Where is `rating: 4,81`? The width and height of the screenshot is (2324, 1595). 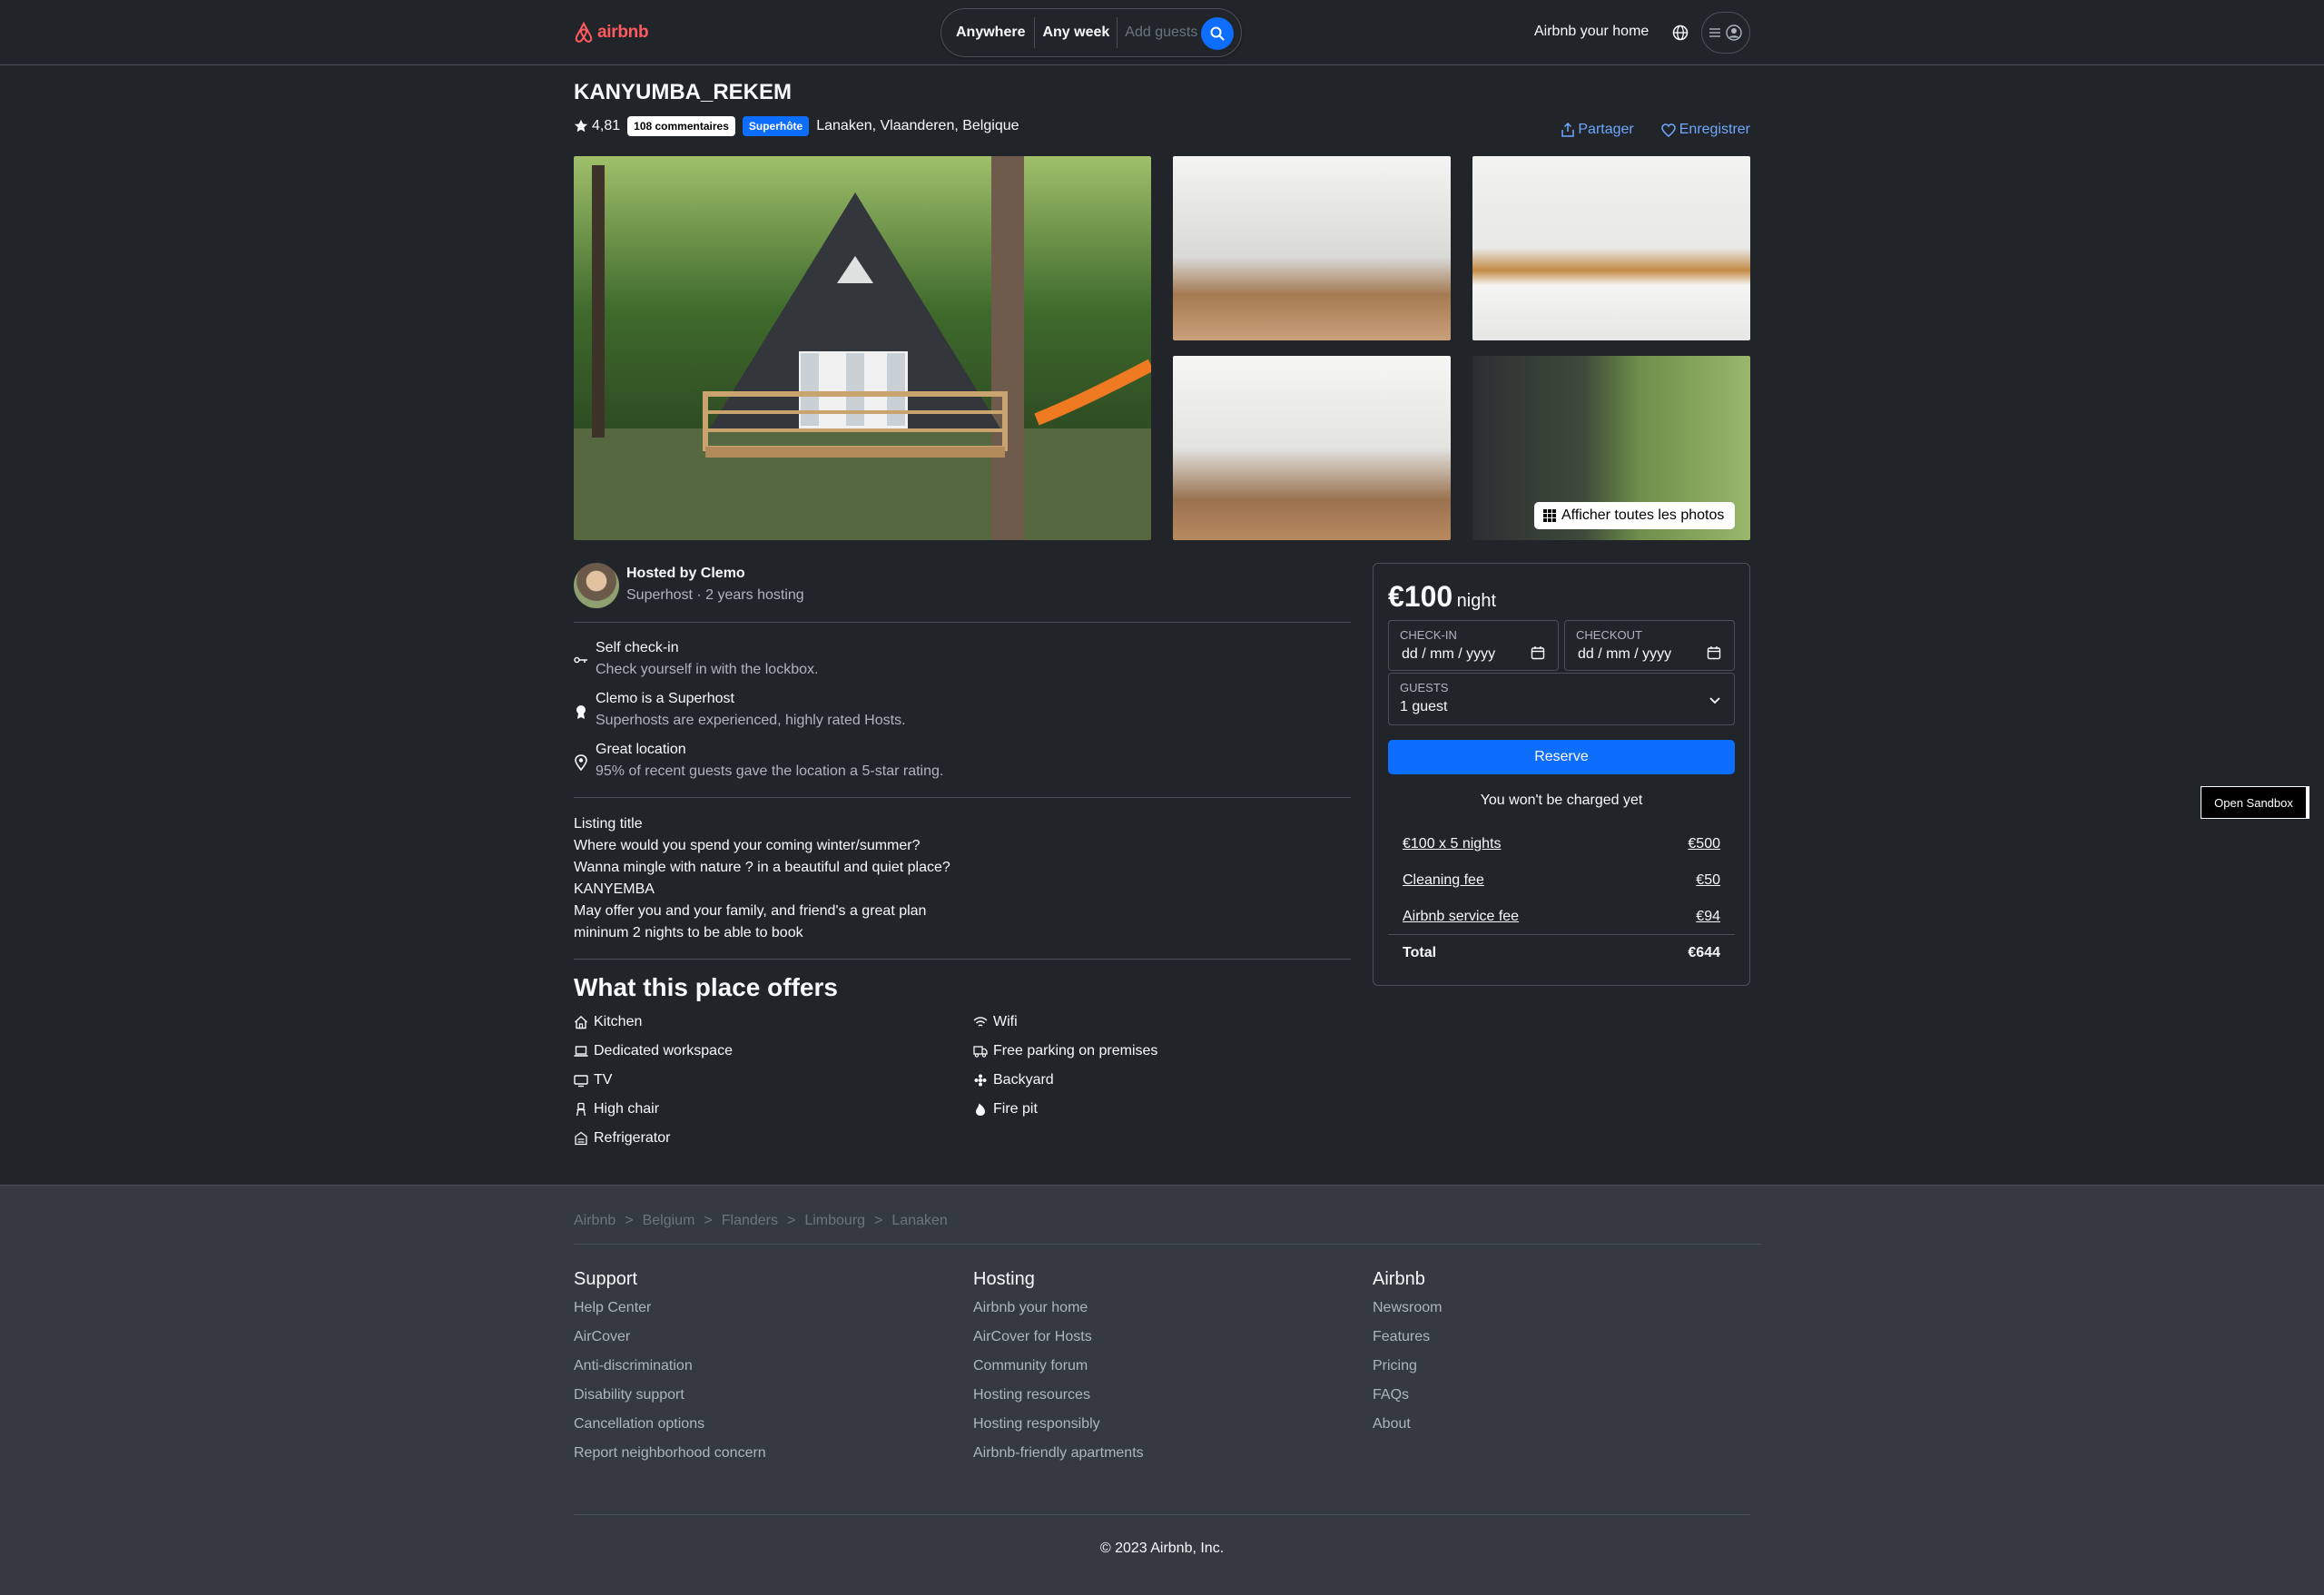 rating: 4,81 is located at coordinates (597, 126).